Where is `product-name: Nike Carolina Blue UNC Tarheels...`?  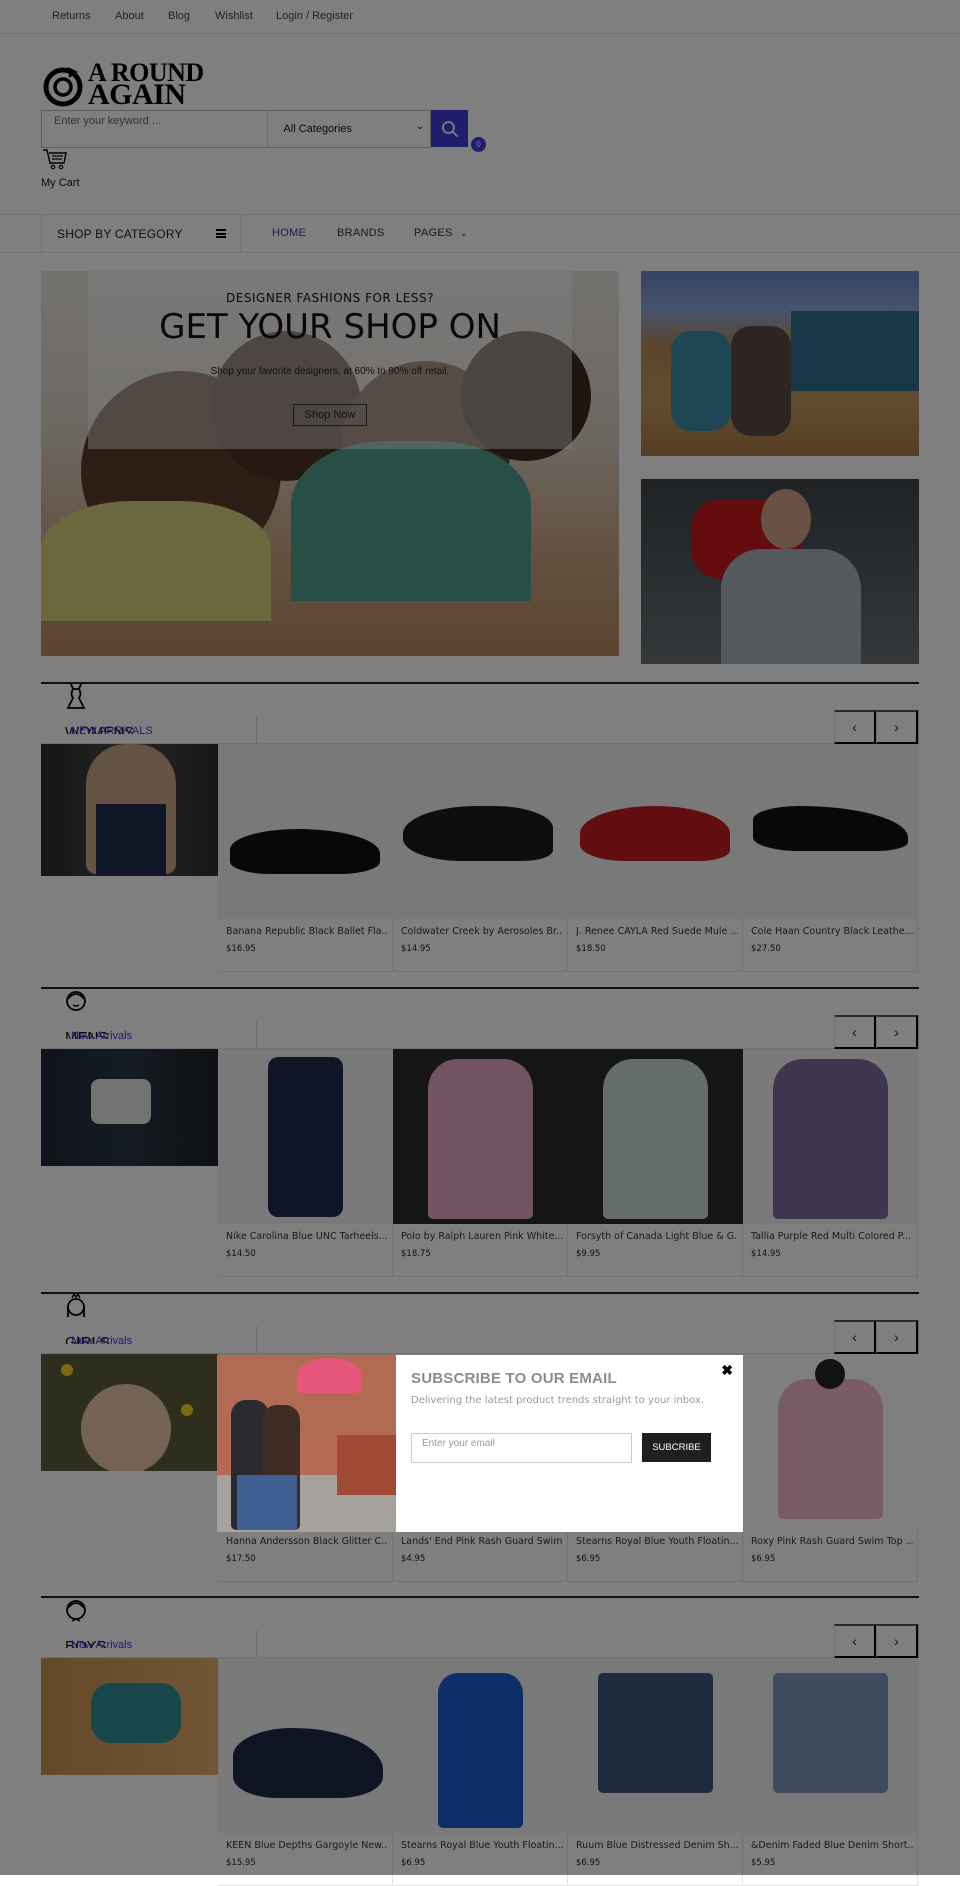
product-name: Nike Carolina Blue UNC Tarheels... is located at coordinates (307, 1236).